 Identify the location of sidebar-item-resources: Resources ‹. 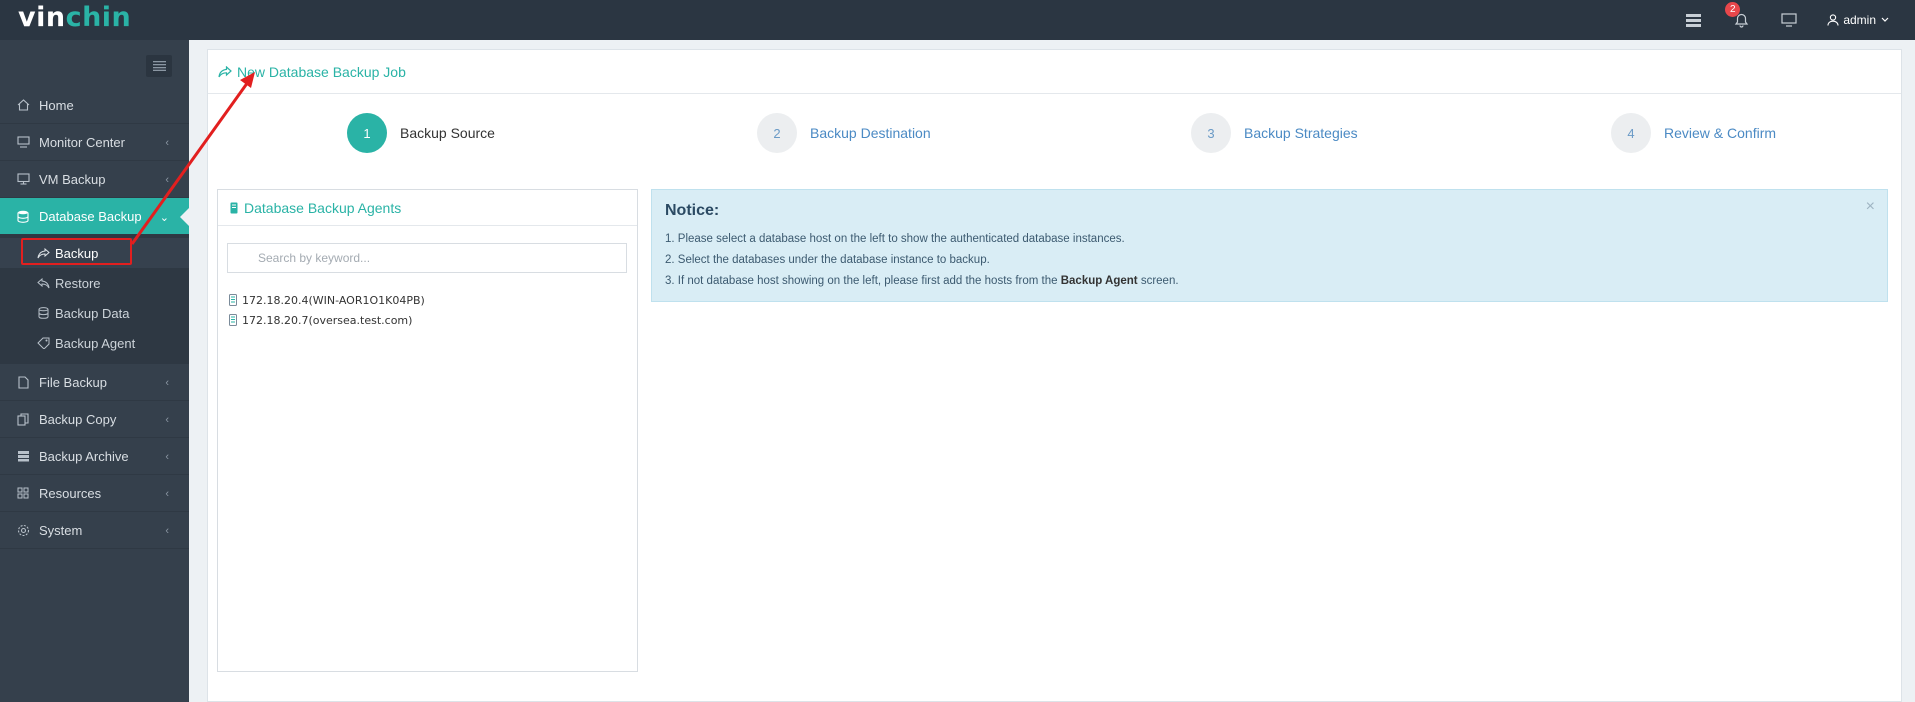
(94, 493).